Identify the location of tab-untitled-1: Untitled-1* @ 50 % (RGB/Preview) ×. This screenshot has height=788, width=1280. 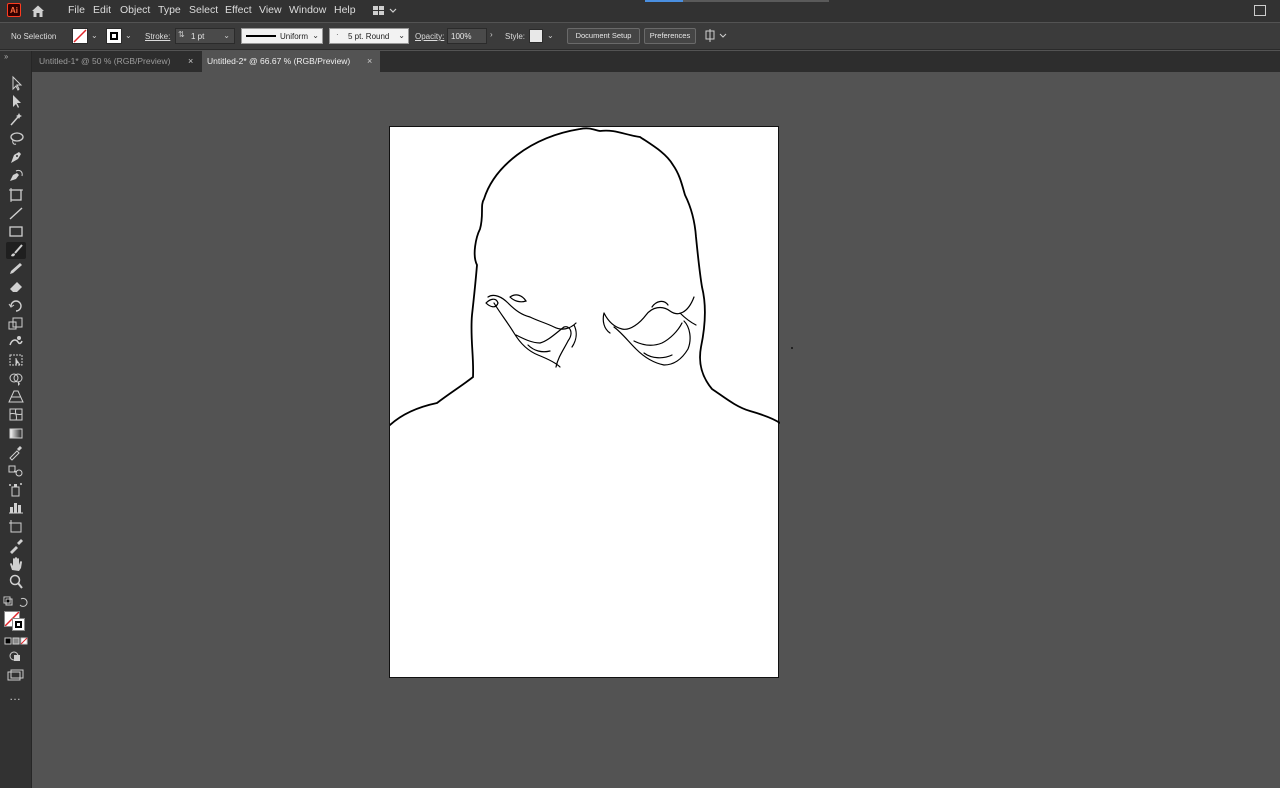
(117, 61).